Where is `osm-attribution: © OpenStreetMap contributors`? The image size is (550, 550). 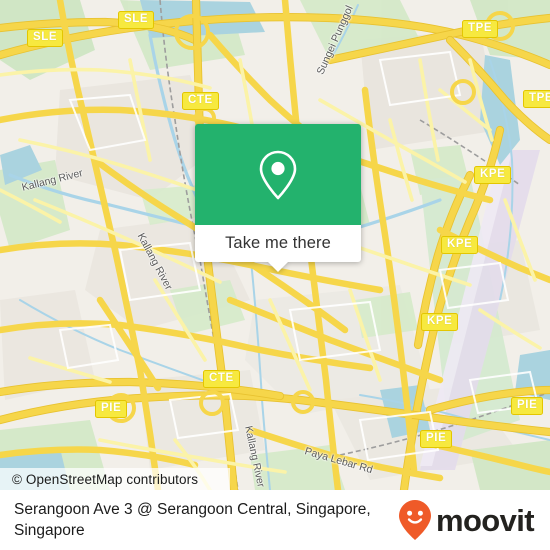 osm-attribution: © OpenStreetMap contributors is located at coordinates (115, 479).